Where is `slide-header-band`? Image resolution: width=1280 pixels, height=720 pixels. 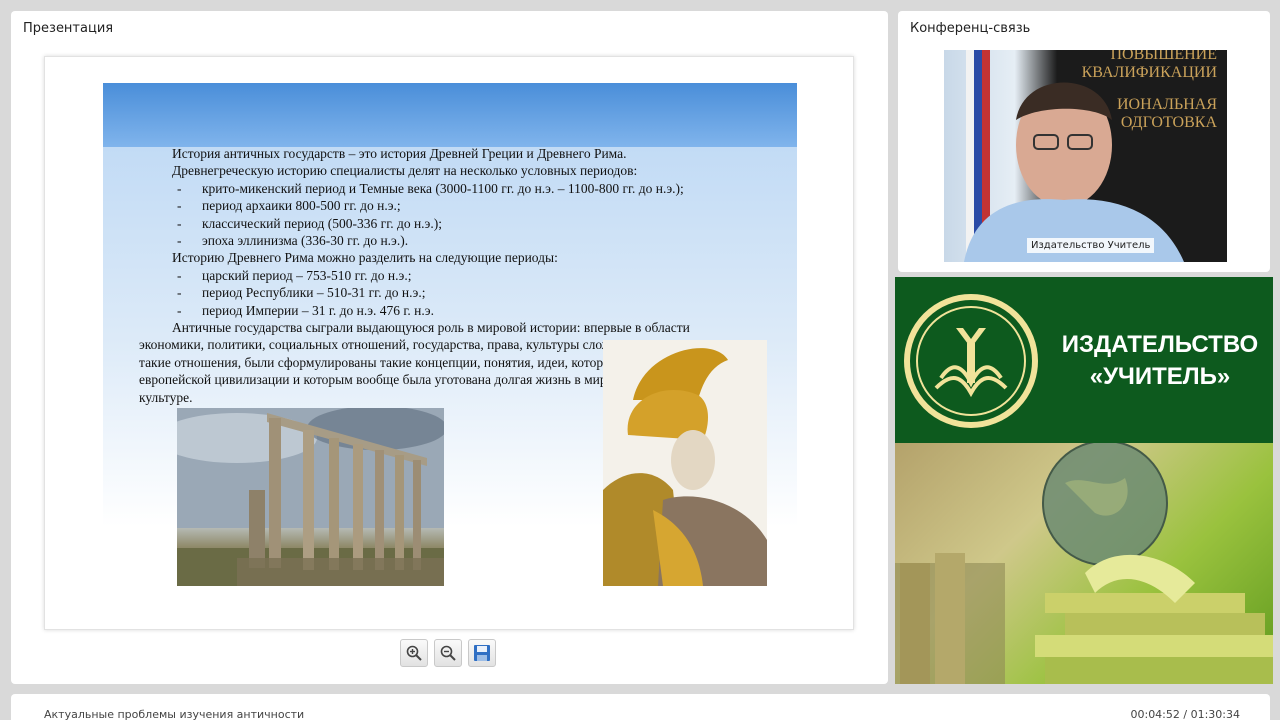
slide-header-band is located at coordinates (450, 115).